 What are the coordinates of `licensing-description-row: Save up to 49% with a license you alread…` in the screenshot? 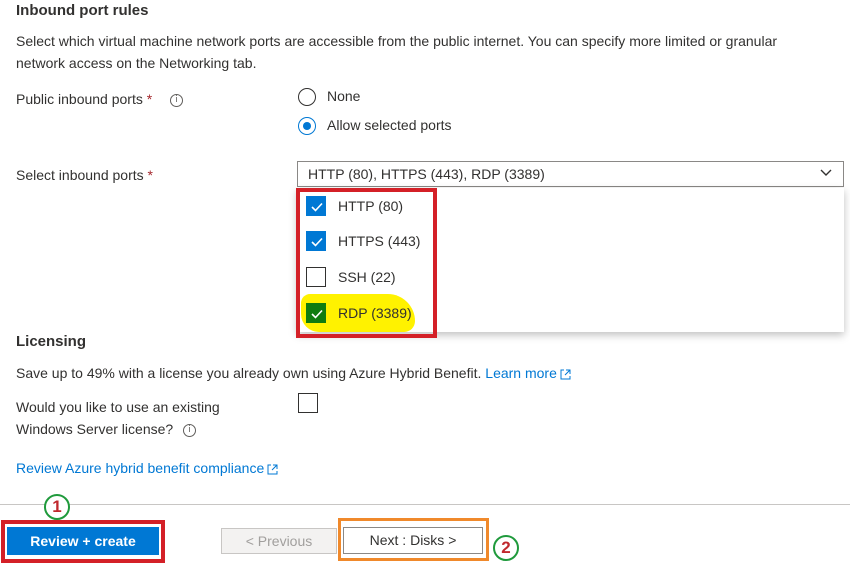 It's located at (293, 373).